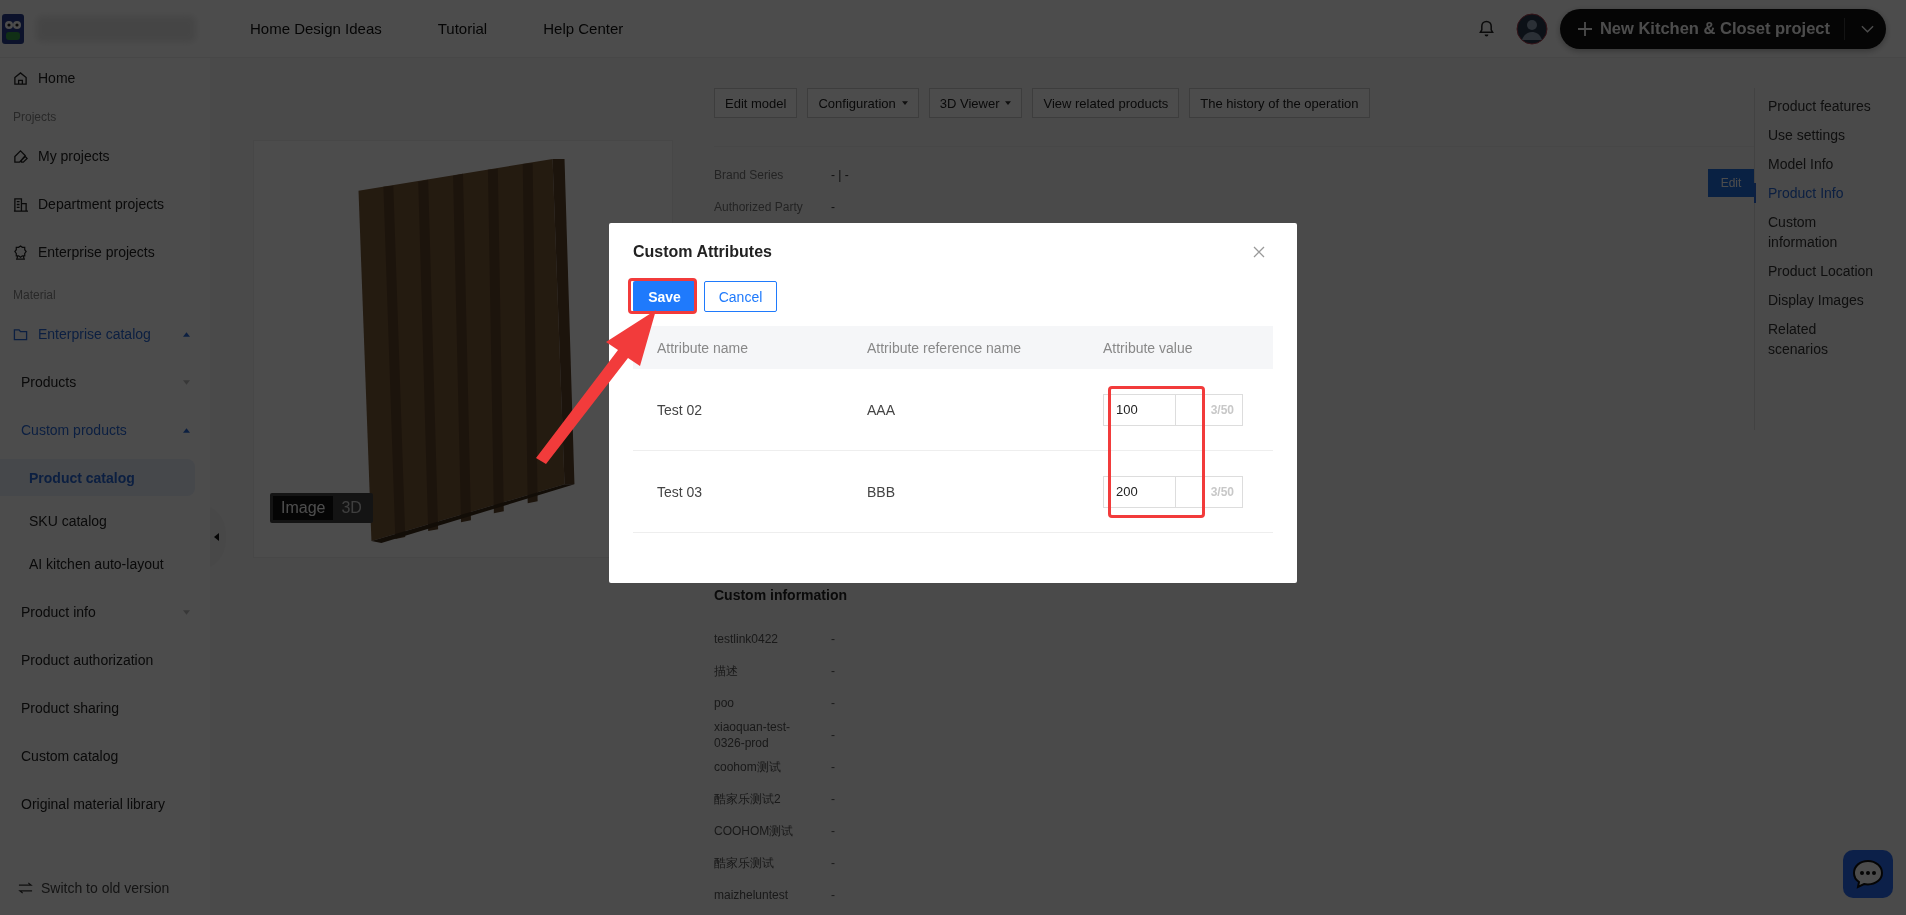 The height and width of the screenshot is (915, 1906). I want to click on table-cell-text: AAA, so click(881, 409).